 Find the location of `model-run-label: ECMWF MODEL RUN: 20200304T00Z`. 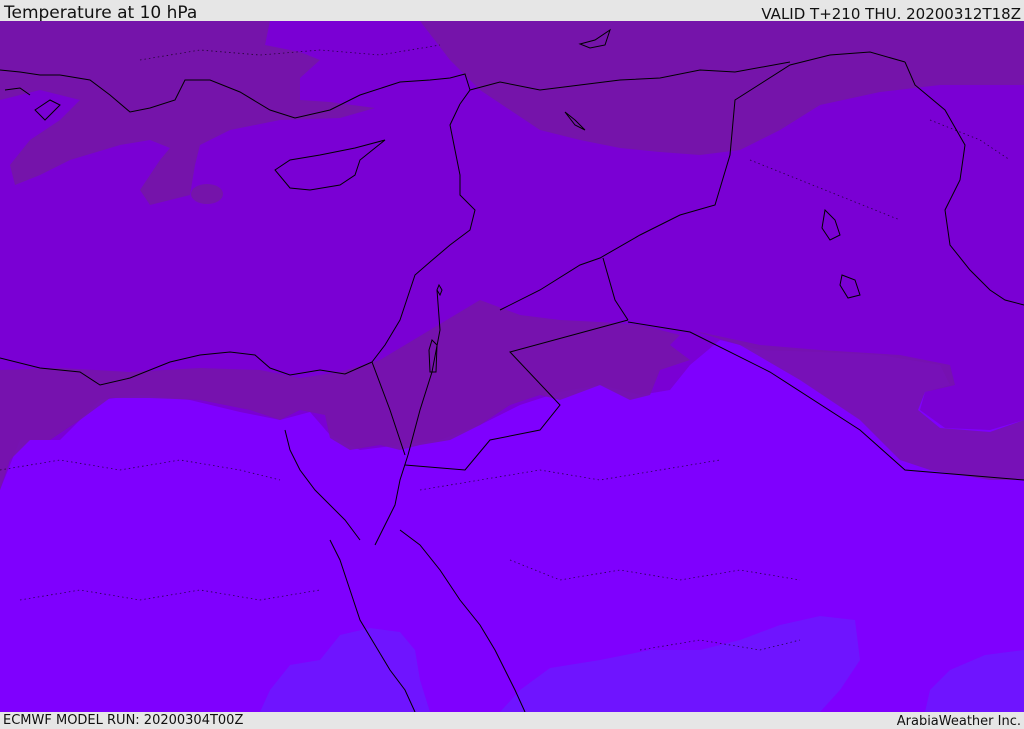

model-run-label: ECMWF MODEL RUN: 20200304T00Z is located at coordinates (123, 720).